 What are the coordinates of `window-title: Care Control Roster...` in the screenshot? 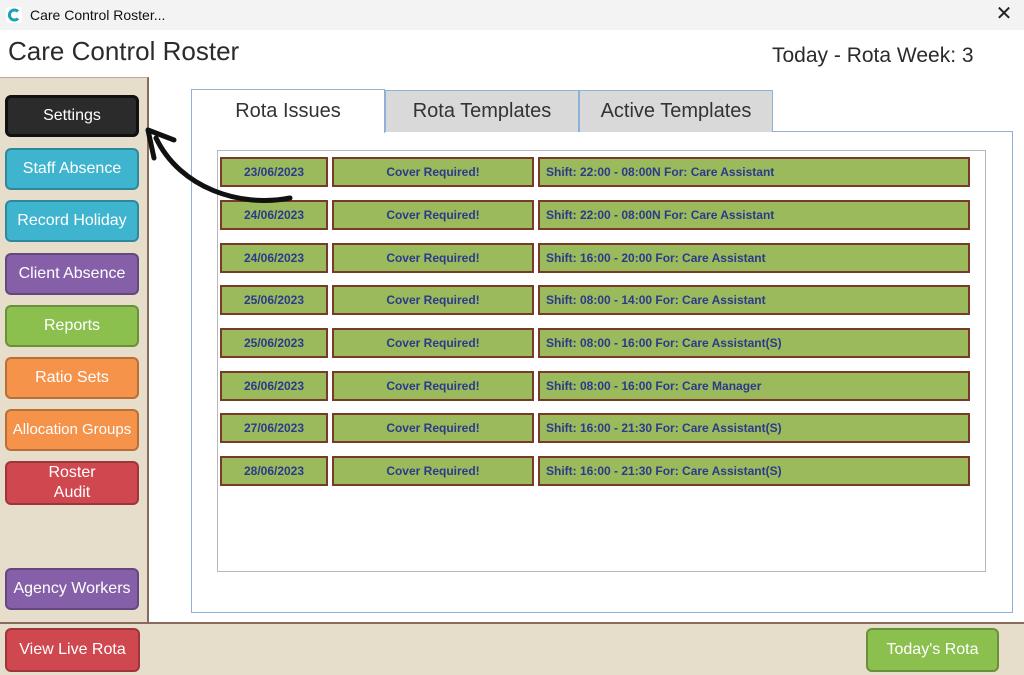 It's located at (98, 15).